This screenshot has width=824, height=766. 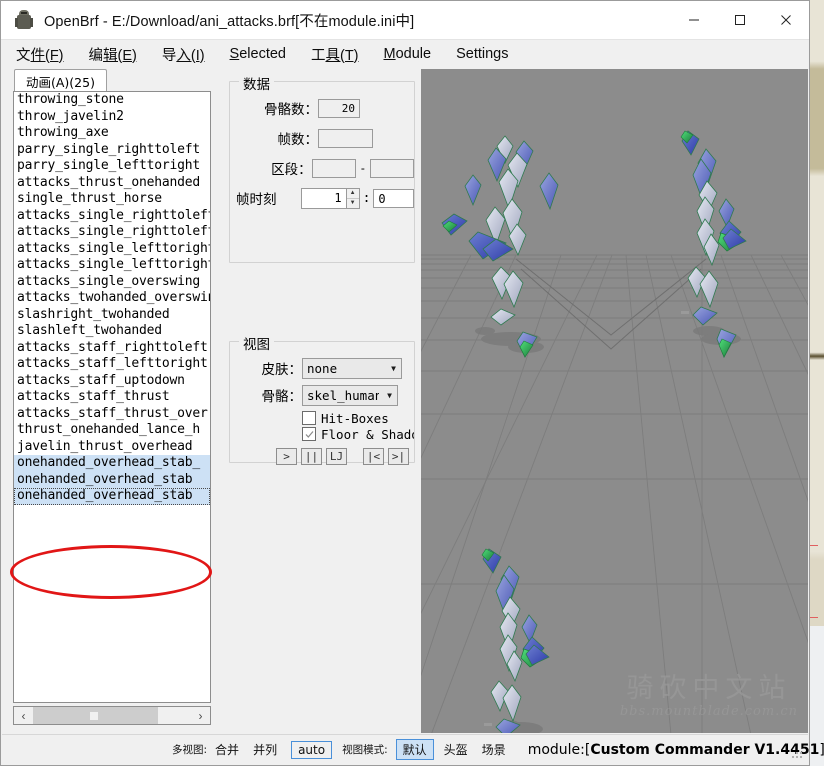 What do you see at coordinates (200, 715) in the screenshot?
I see `scroll-right-icon: ›` at bounding box center [200, 715].